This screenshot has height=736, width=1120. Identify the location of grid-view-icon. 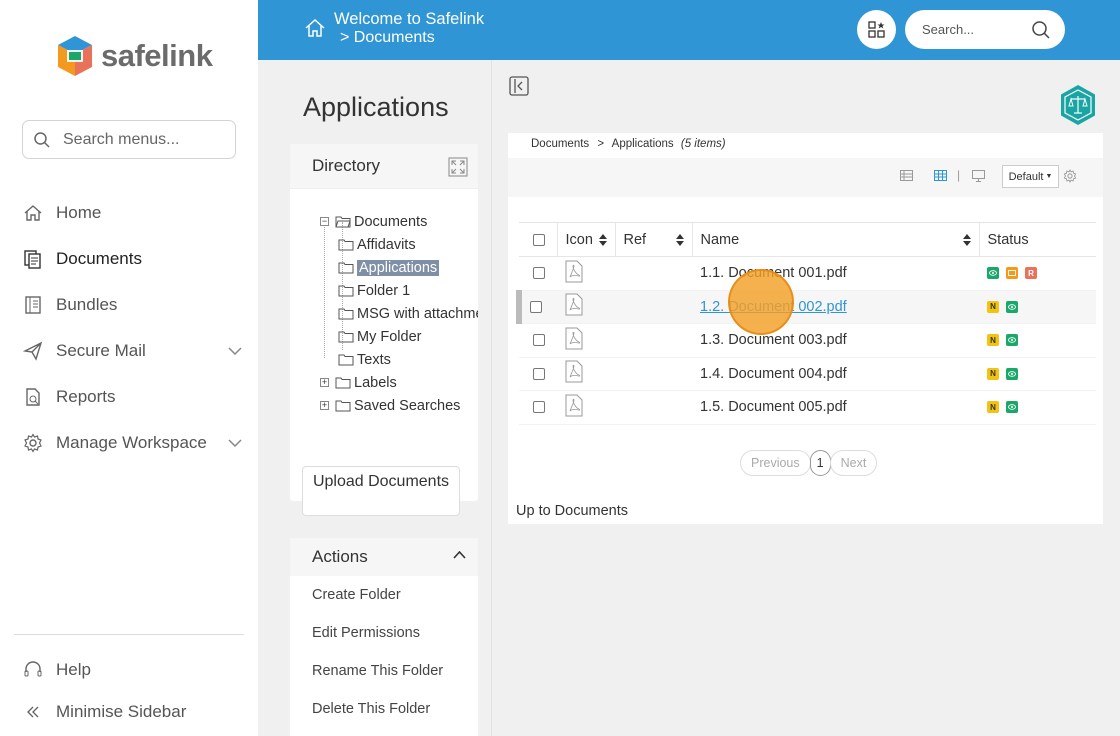
(940, 175).